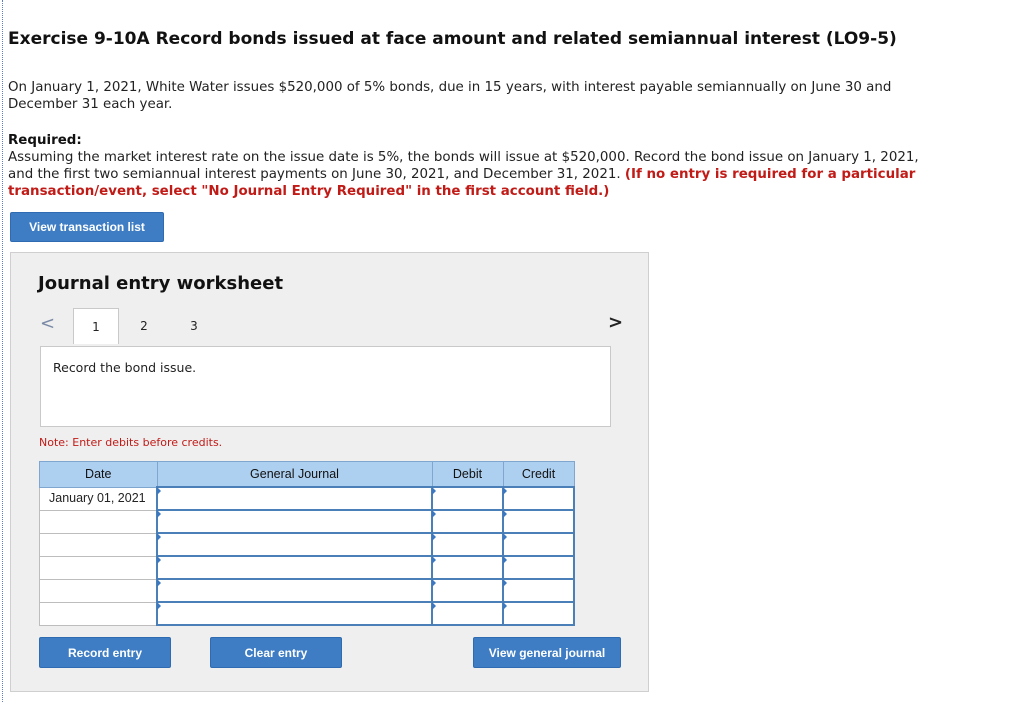  What do you see at coordinates (125, 367) in the screenshot?
I see `transaction-description: Record the bond issue.` at bounding box center [125, 367].